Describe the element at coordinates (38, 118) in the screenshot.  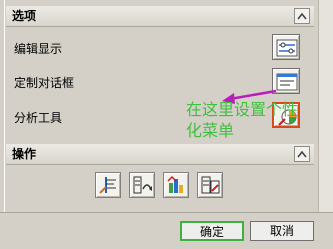
I see `analysis-tool-label: 分析工具` at that location.